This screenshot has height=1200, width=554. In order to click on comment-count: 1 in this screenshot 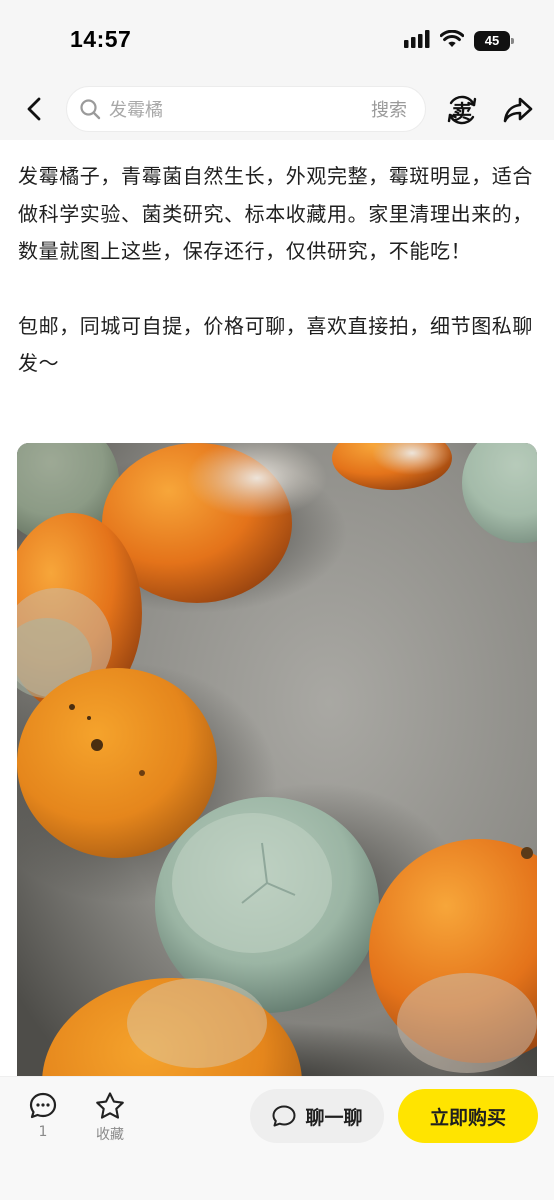, I will do `click(43, 1132)`.